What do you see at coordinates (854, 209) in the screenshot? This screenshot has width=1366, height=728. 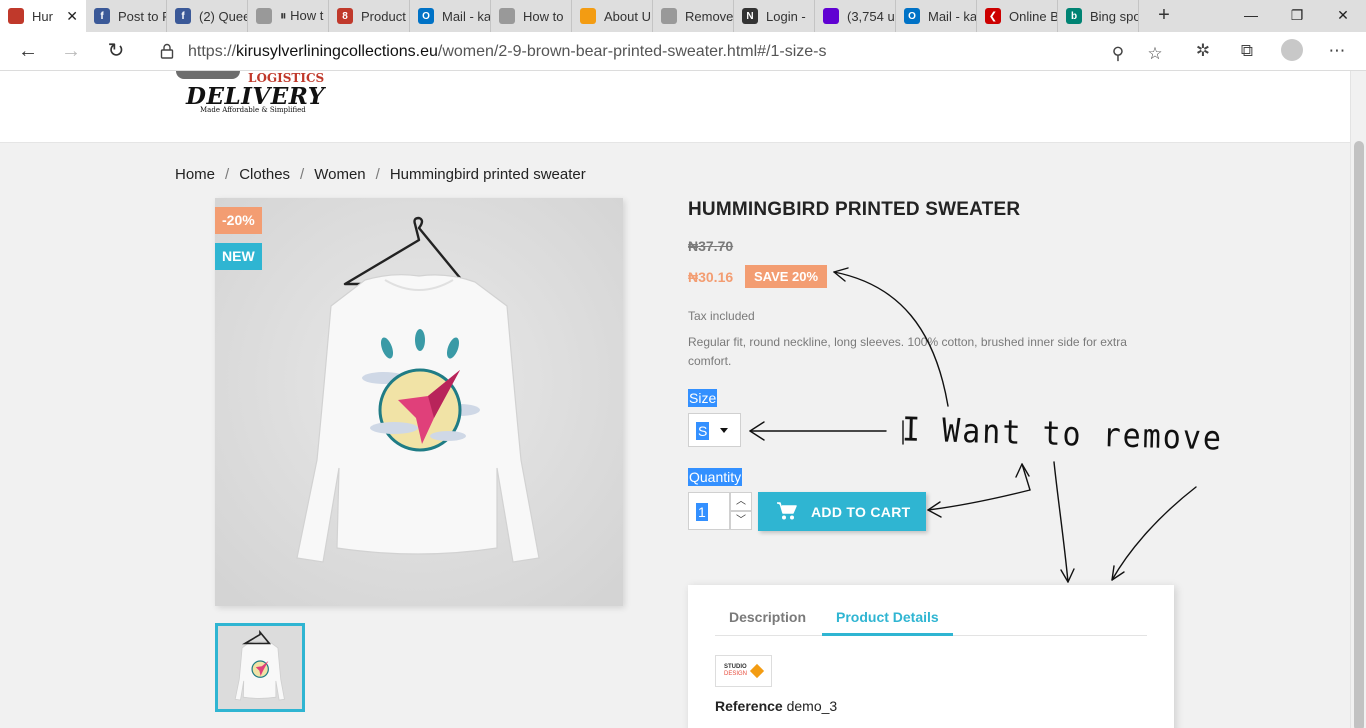 I see `product-title: HUMMINGBIRD PRINTED SWEATER` at bounding box center [854, 209].